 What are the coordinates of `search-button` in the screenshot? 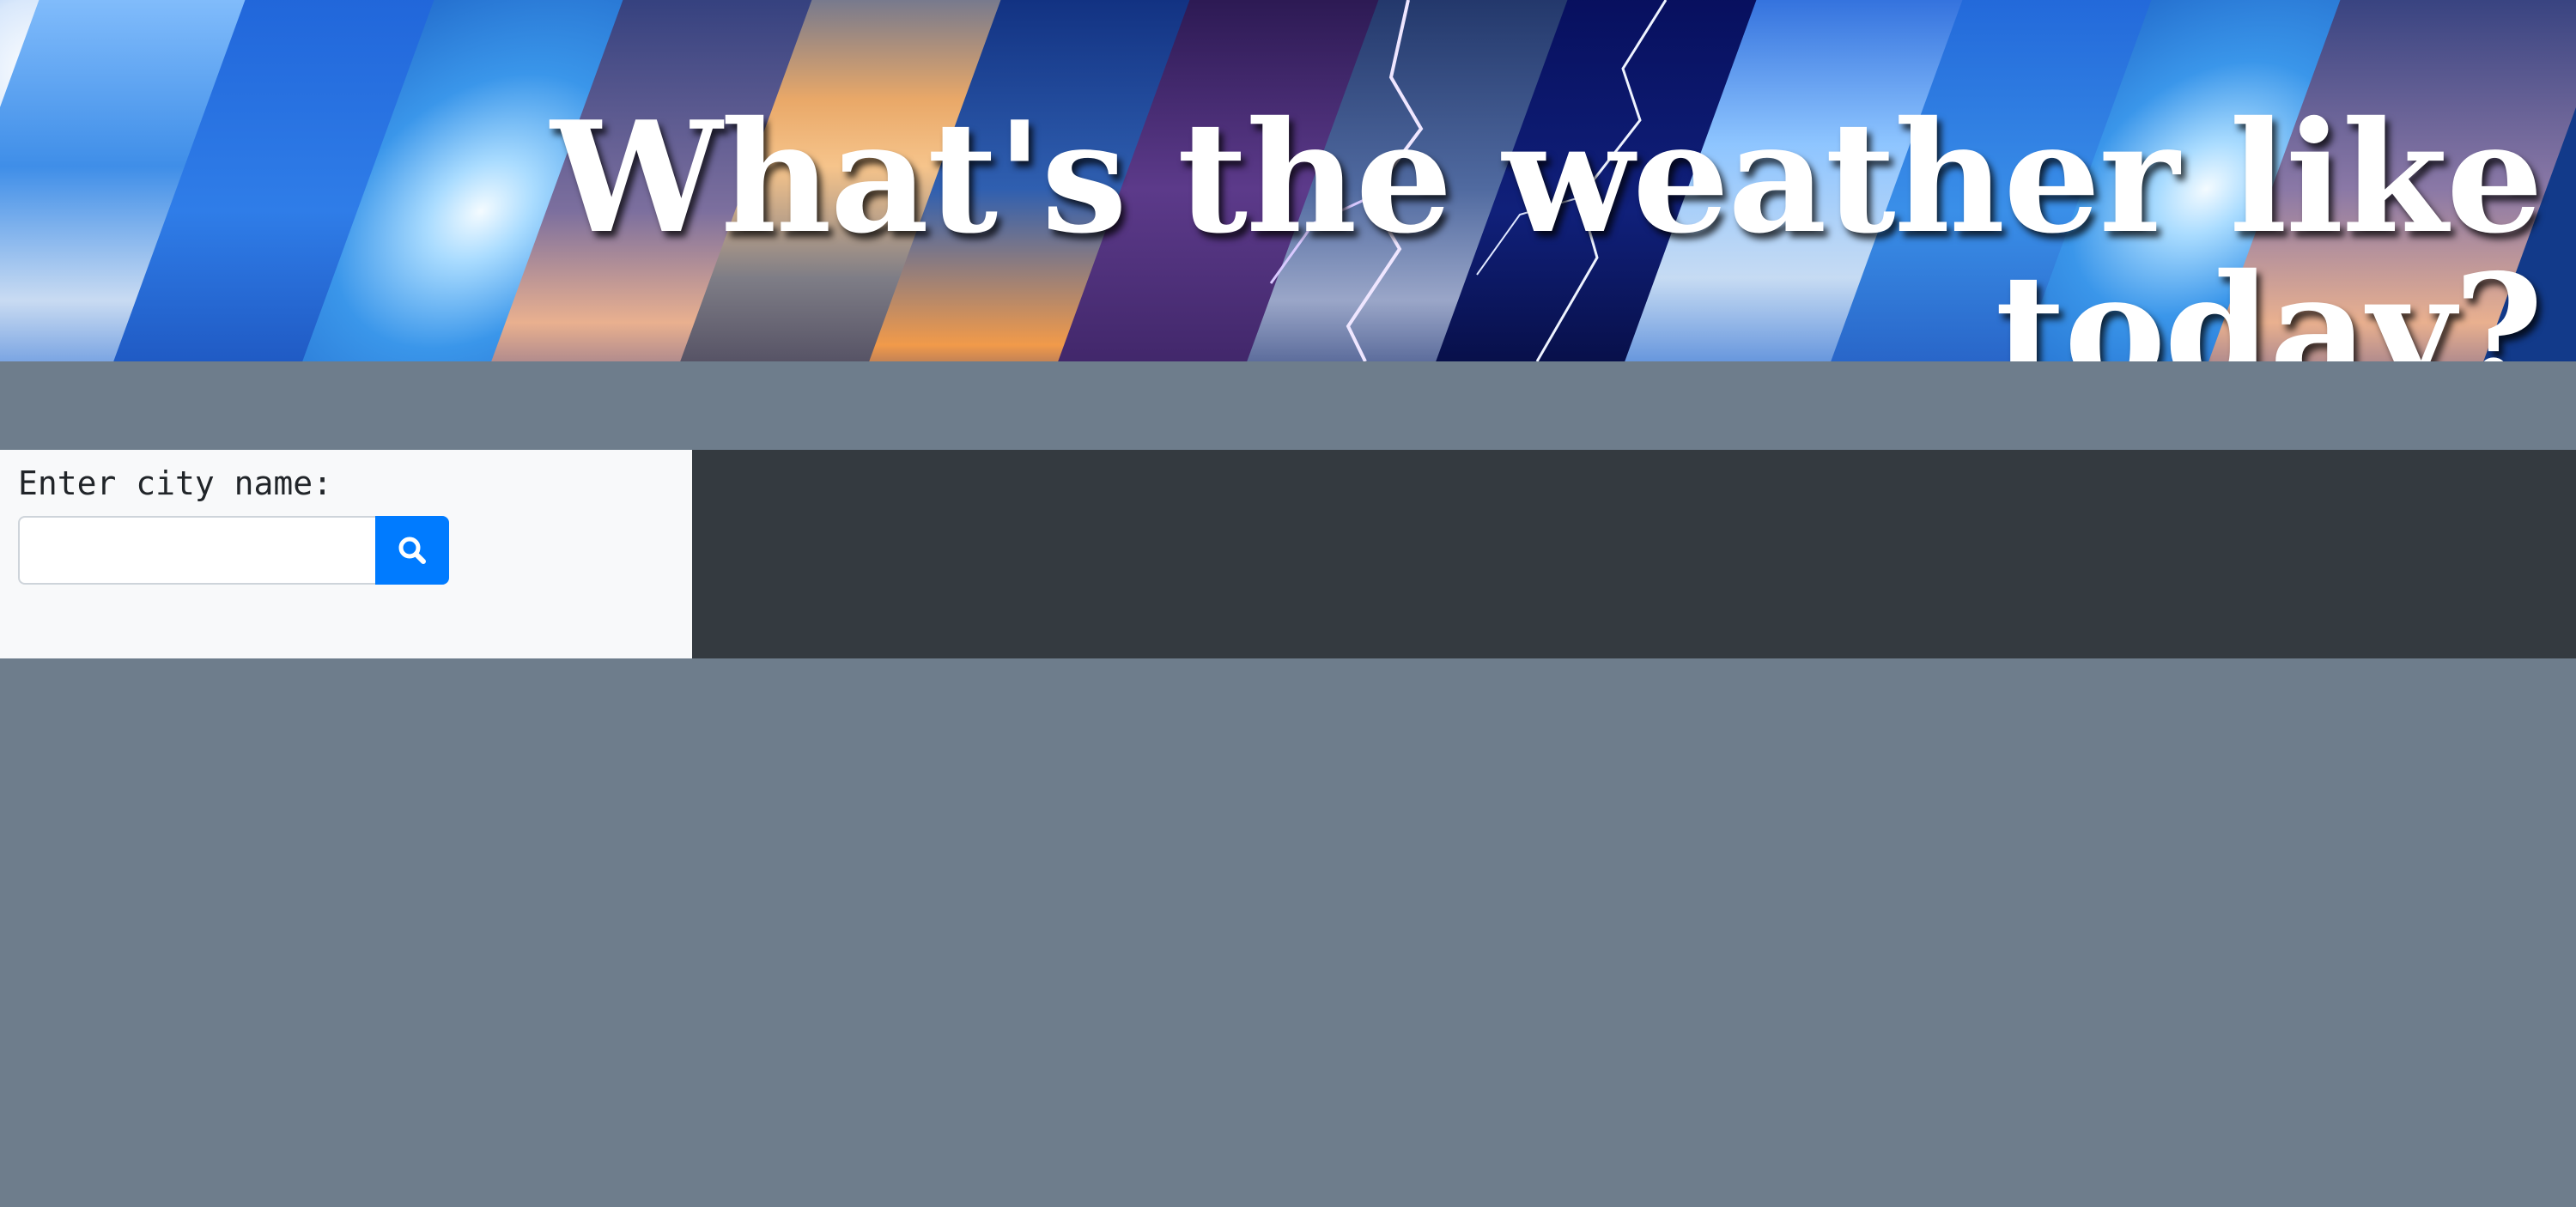 It's located at (412, 550).